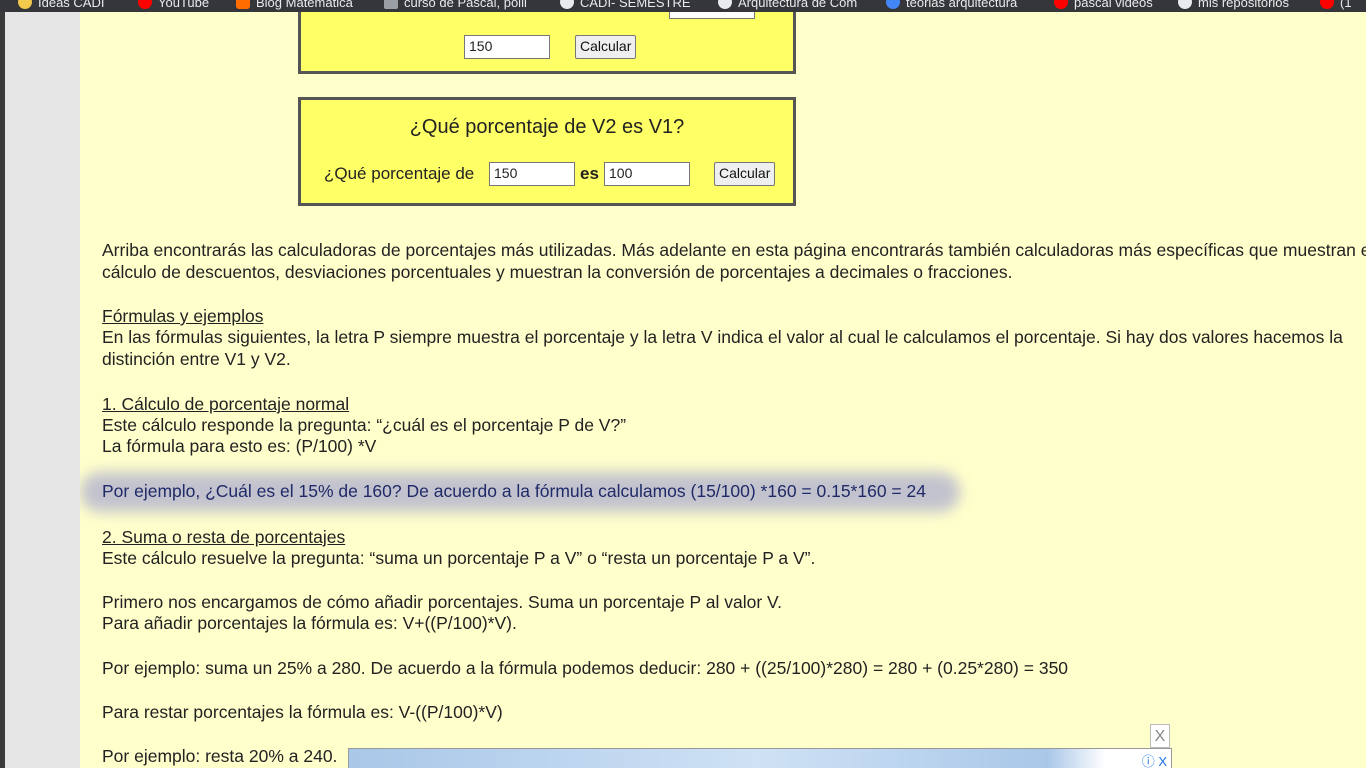 The height and width of the screenshot is (768, 1366). Describe the element at coordinates (760, 758) in the screenshot. I see `ad-banner: ⓘ X` at that location.